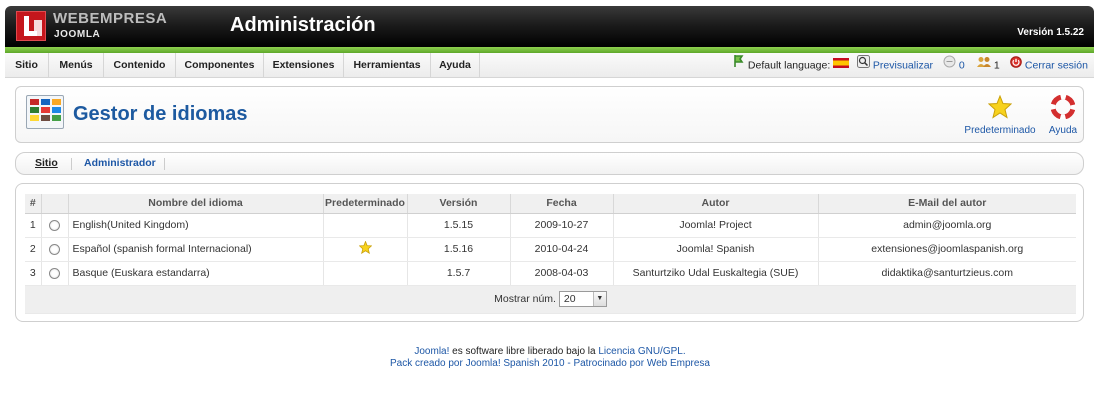  What do you see at coordinates (947, 225) in the screenshot?
I see `row-email: admin@joomla.org` at bounding box center [947, 225].